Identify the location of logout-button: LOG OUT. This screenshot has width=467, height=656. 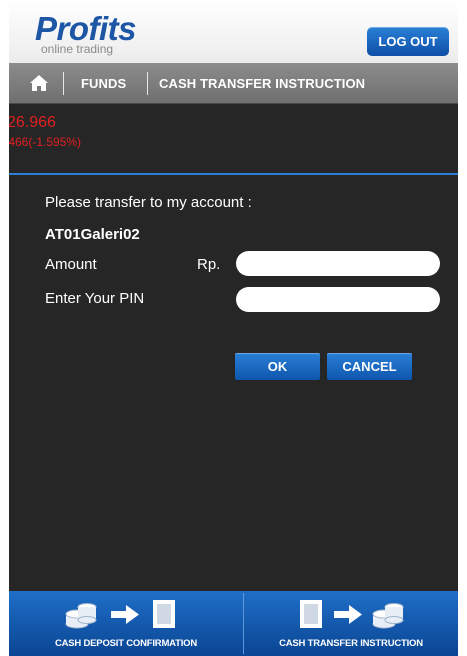
(408, 41).